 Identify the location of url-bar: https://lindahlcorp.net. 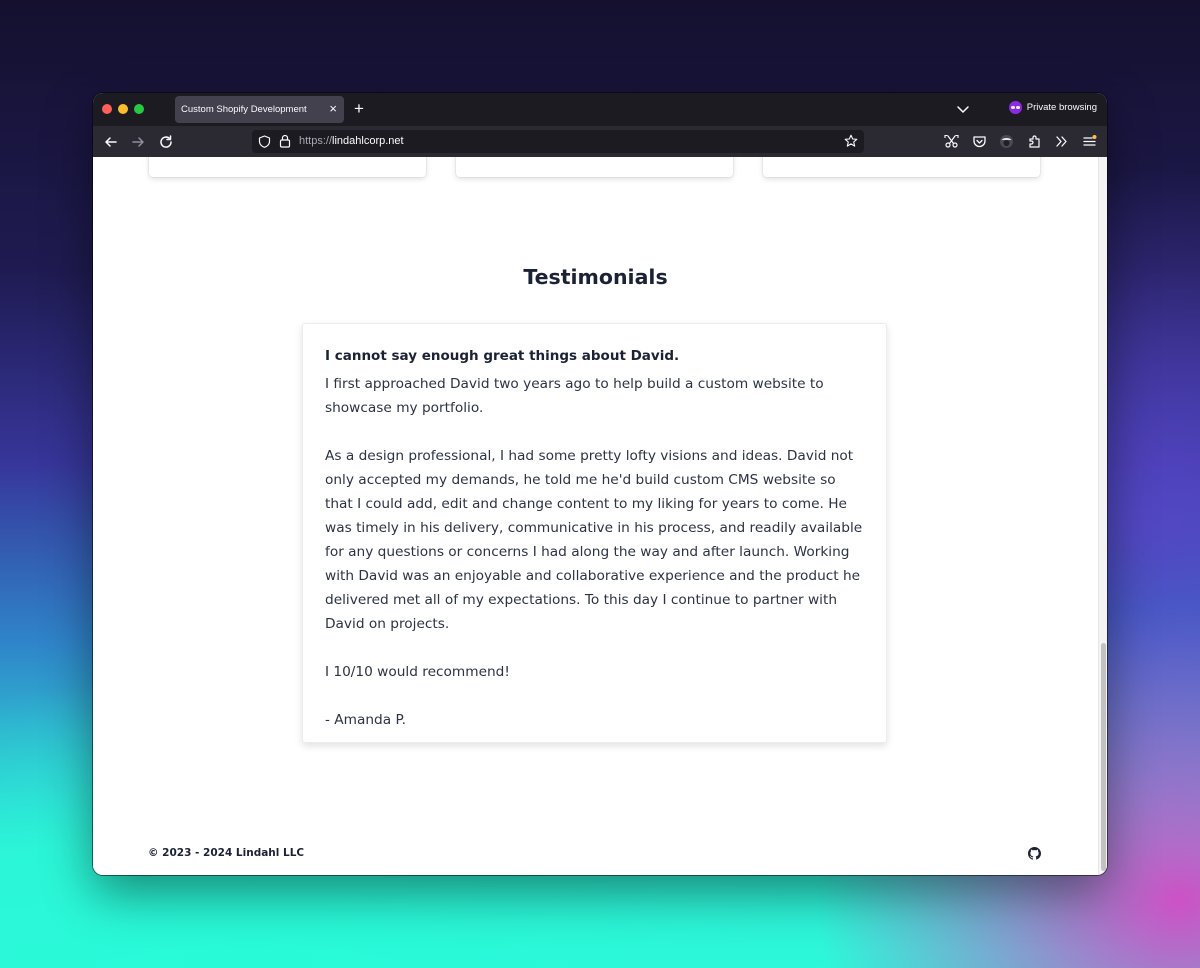
(558, 141).